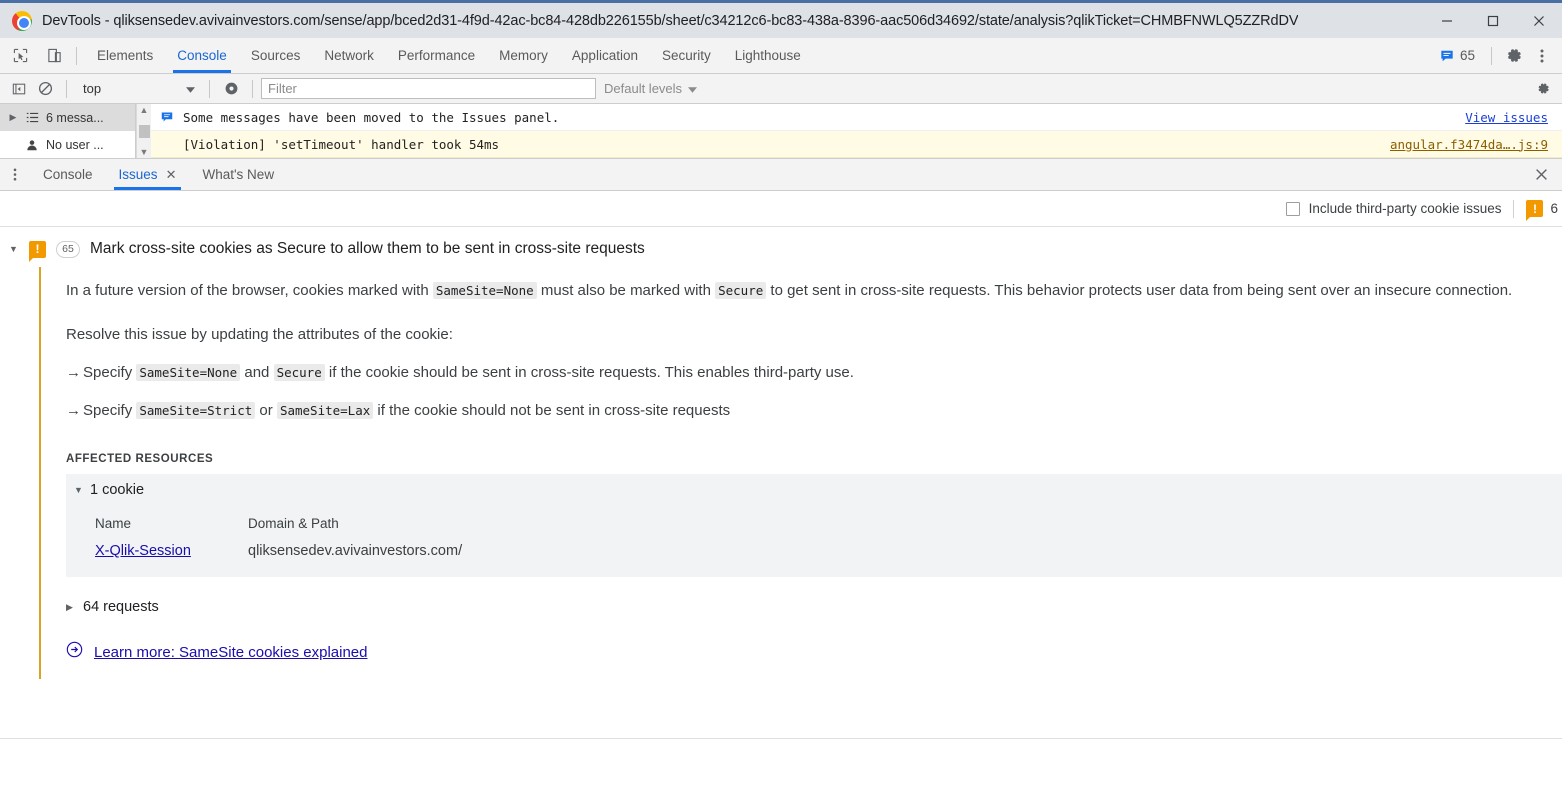 The width and height of the screenshot is (1562, 793). Describe the element at coordinates (828, 523) in the screenshot. I see `table-header-row: Name Domain & Path` at that location.